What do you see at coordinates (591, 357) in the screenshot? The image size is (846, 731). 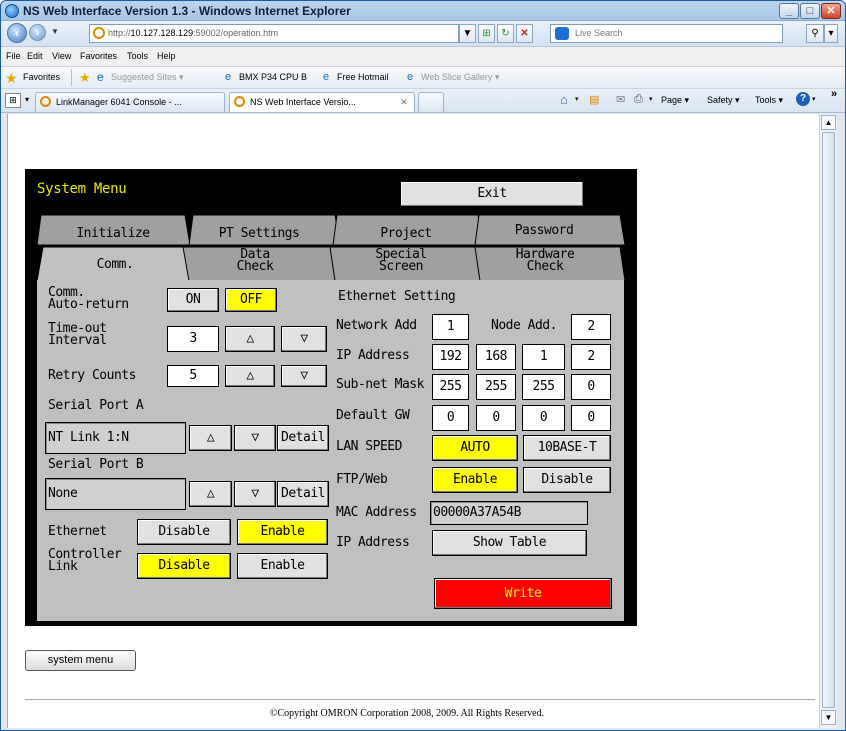 I see `ip-octet-4: 2` at bounding box center [591, 357].